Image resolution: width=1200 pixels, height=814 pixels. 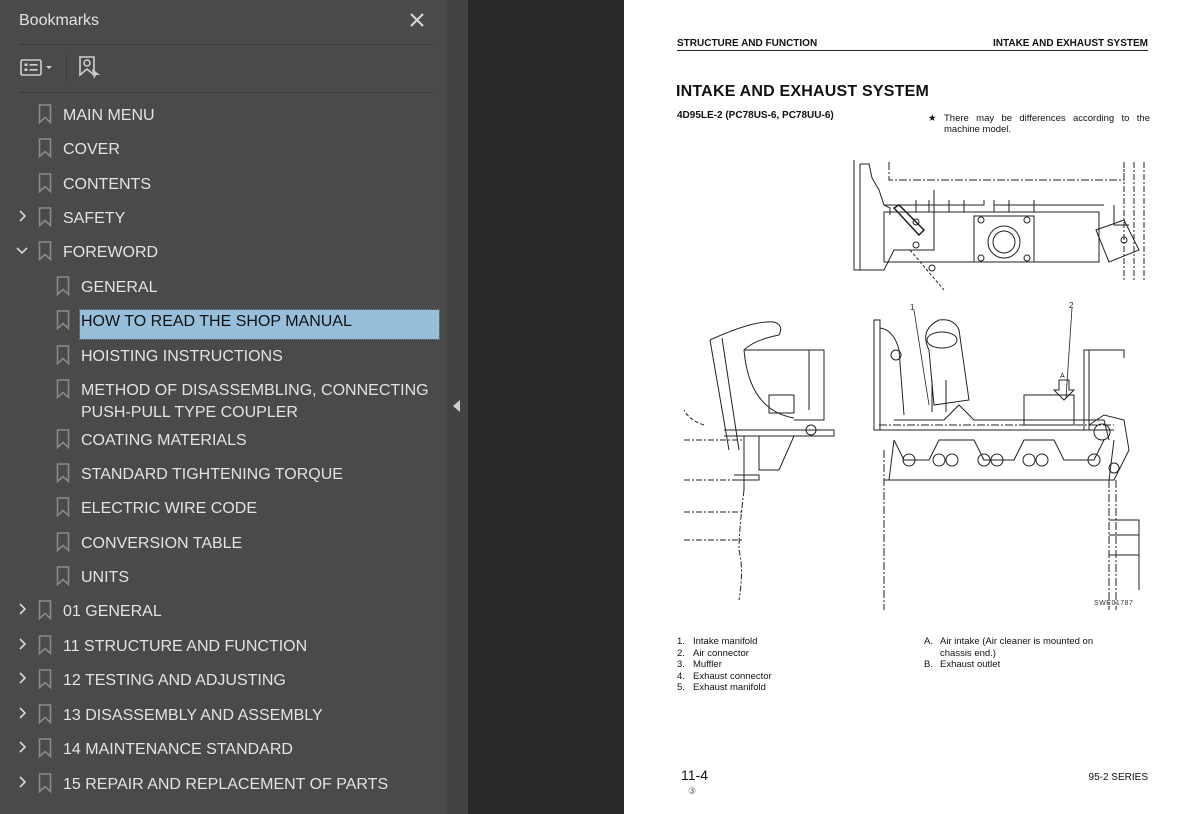 I want to click on bookmarks-toolbar, so click(x=226, y=69).